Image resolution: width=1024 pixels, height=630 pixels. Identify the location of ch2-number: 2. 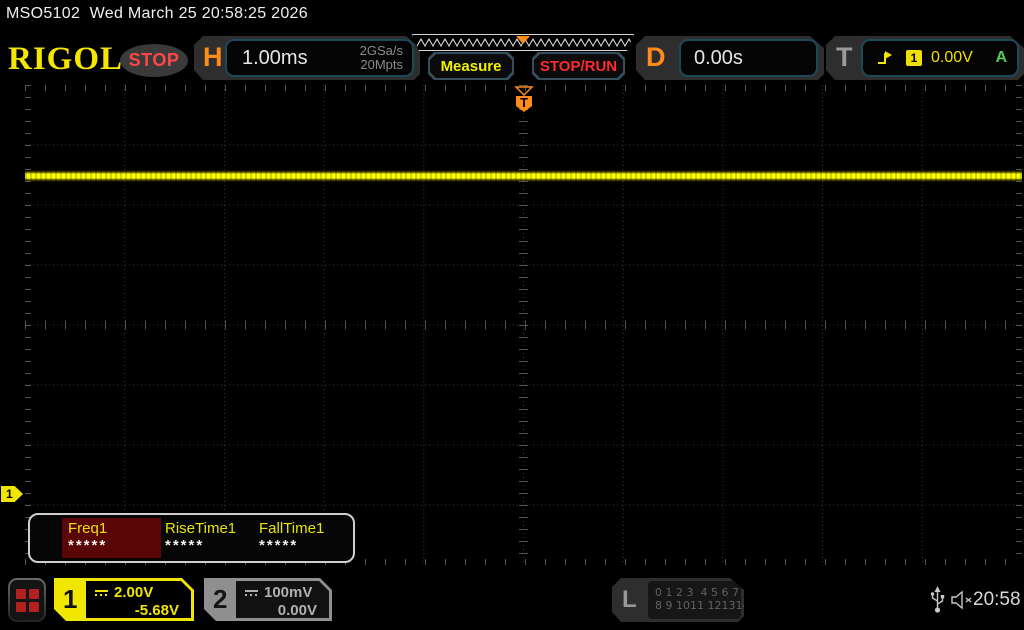
(220, 599).